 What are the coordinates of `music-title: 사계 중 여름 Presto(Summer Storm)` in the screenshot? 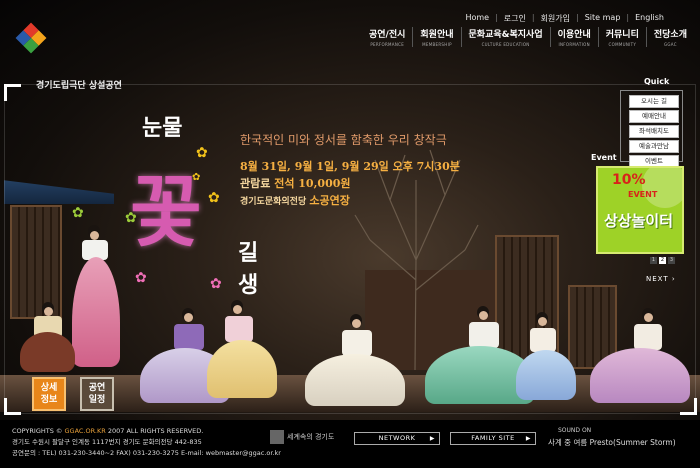 It's located at (612, 442).